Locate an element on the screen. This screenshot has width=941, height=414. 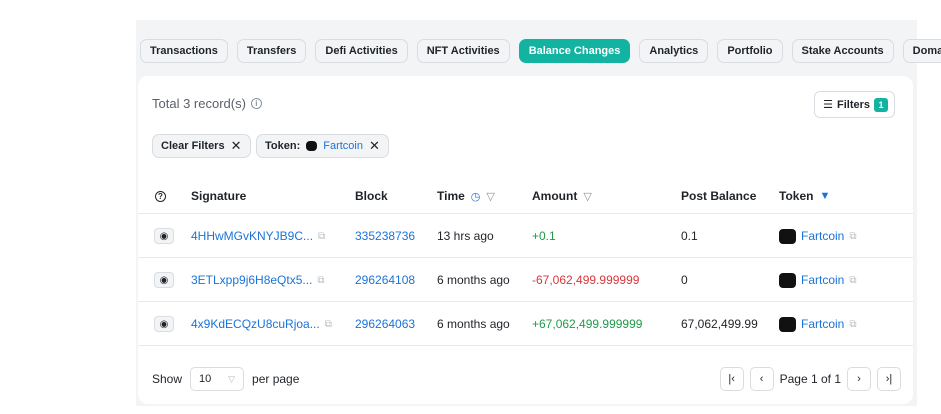
block-link: 296264108 is located at coordinates (385, 280).